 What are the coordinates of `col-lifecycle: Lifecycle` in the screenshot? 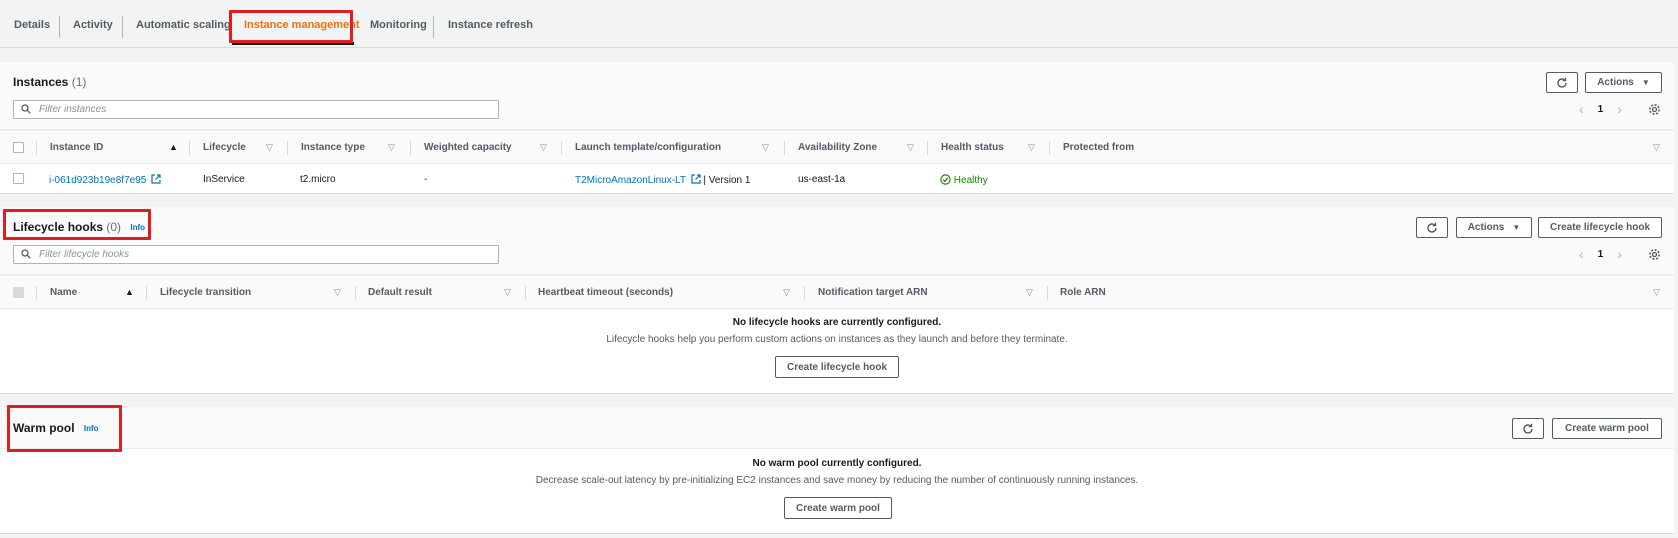 It's located at (224, 147).